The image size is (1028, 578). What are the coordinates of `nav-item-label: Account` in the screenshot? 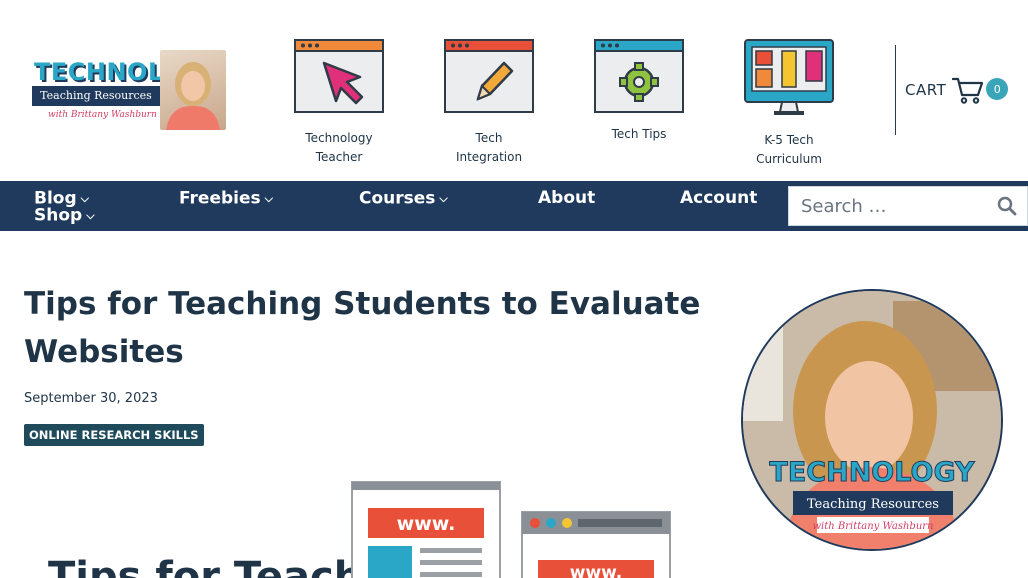 It's located at (719, 198).